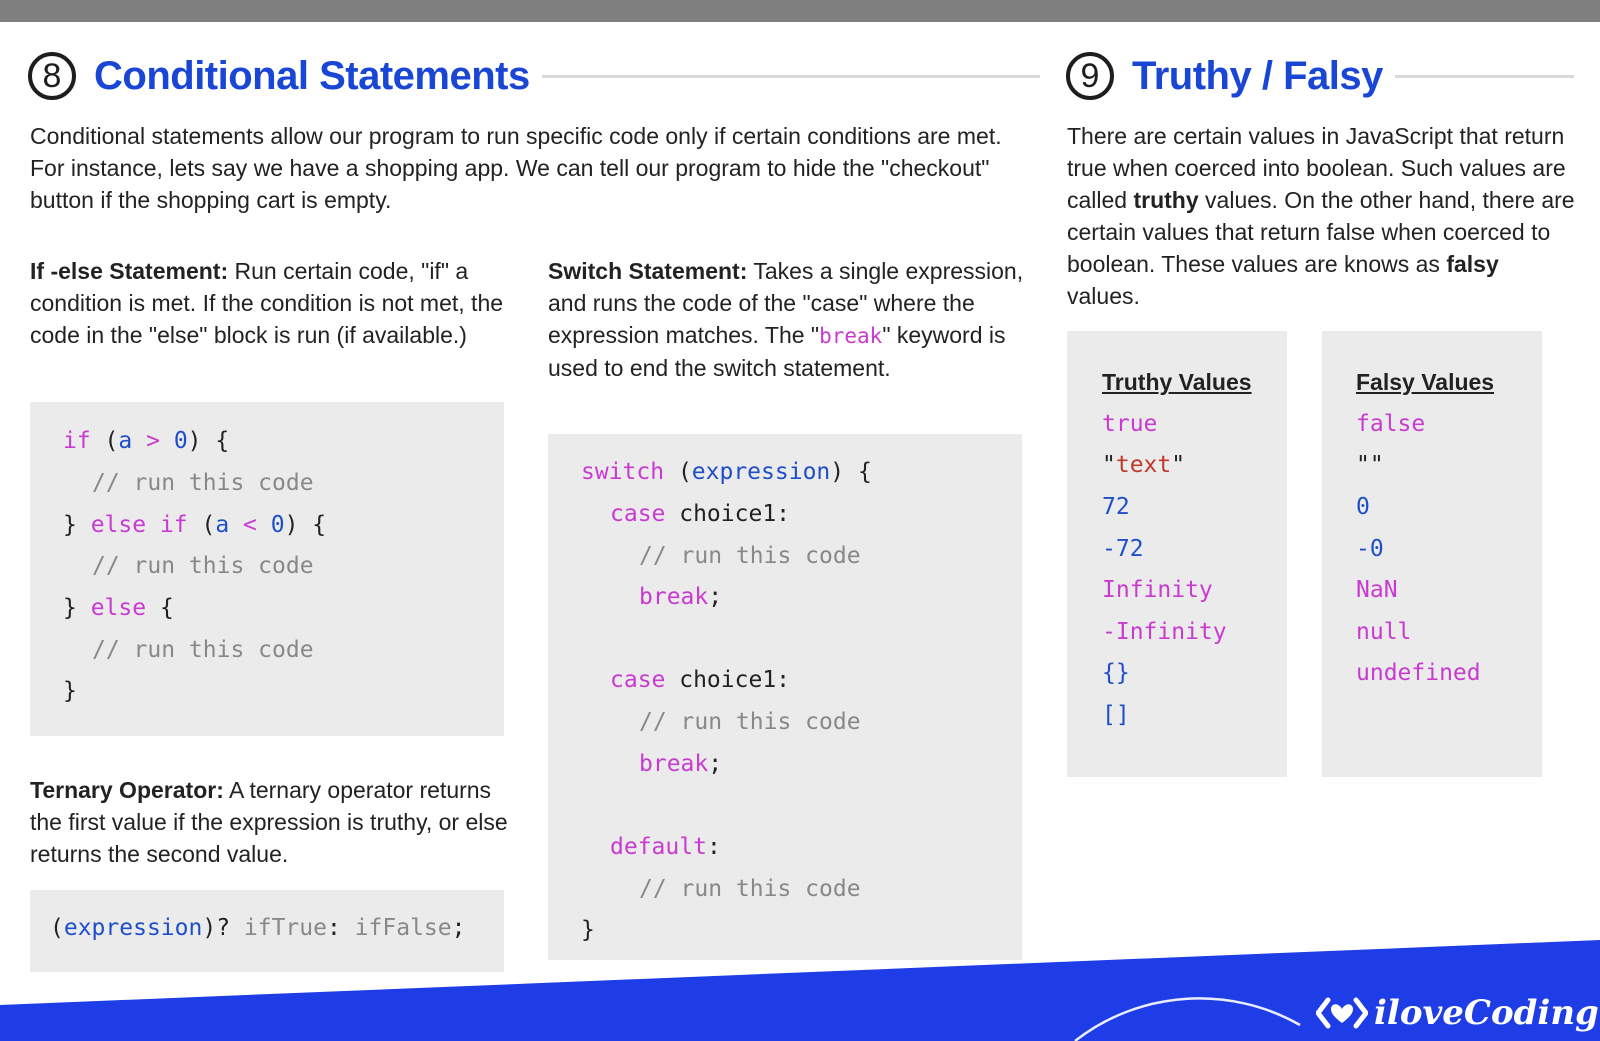  I want to click on ilovecoding-logo: iloveCoding, so click(1457, 1013).